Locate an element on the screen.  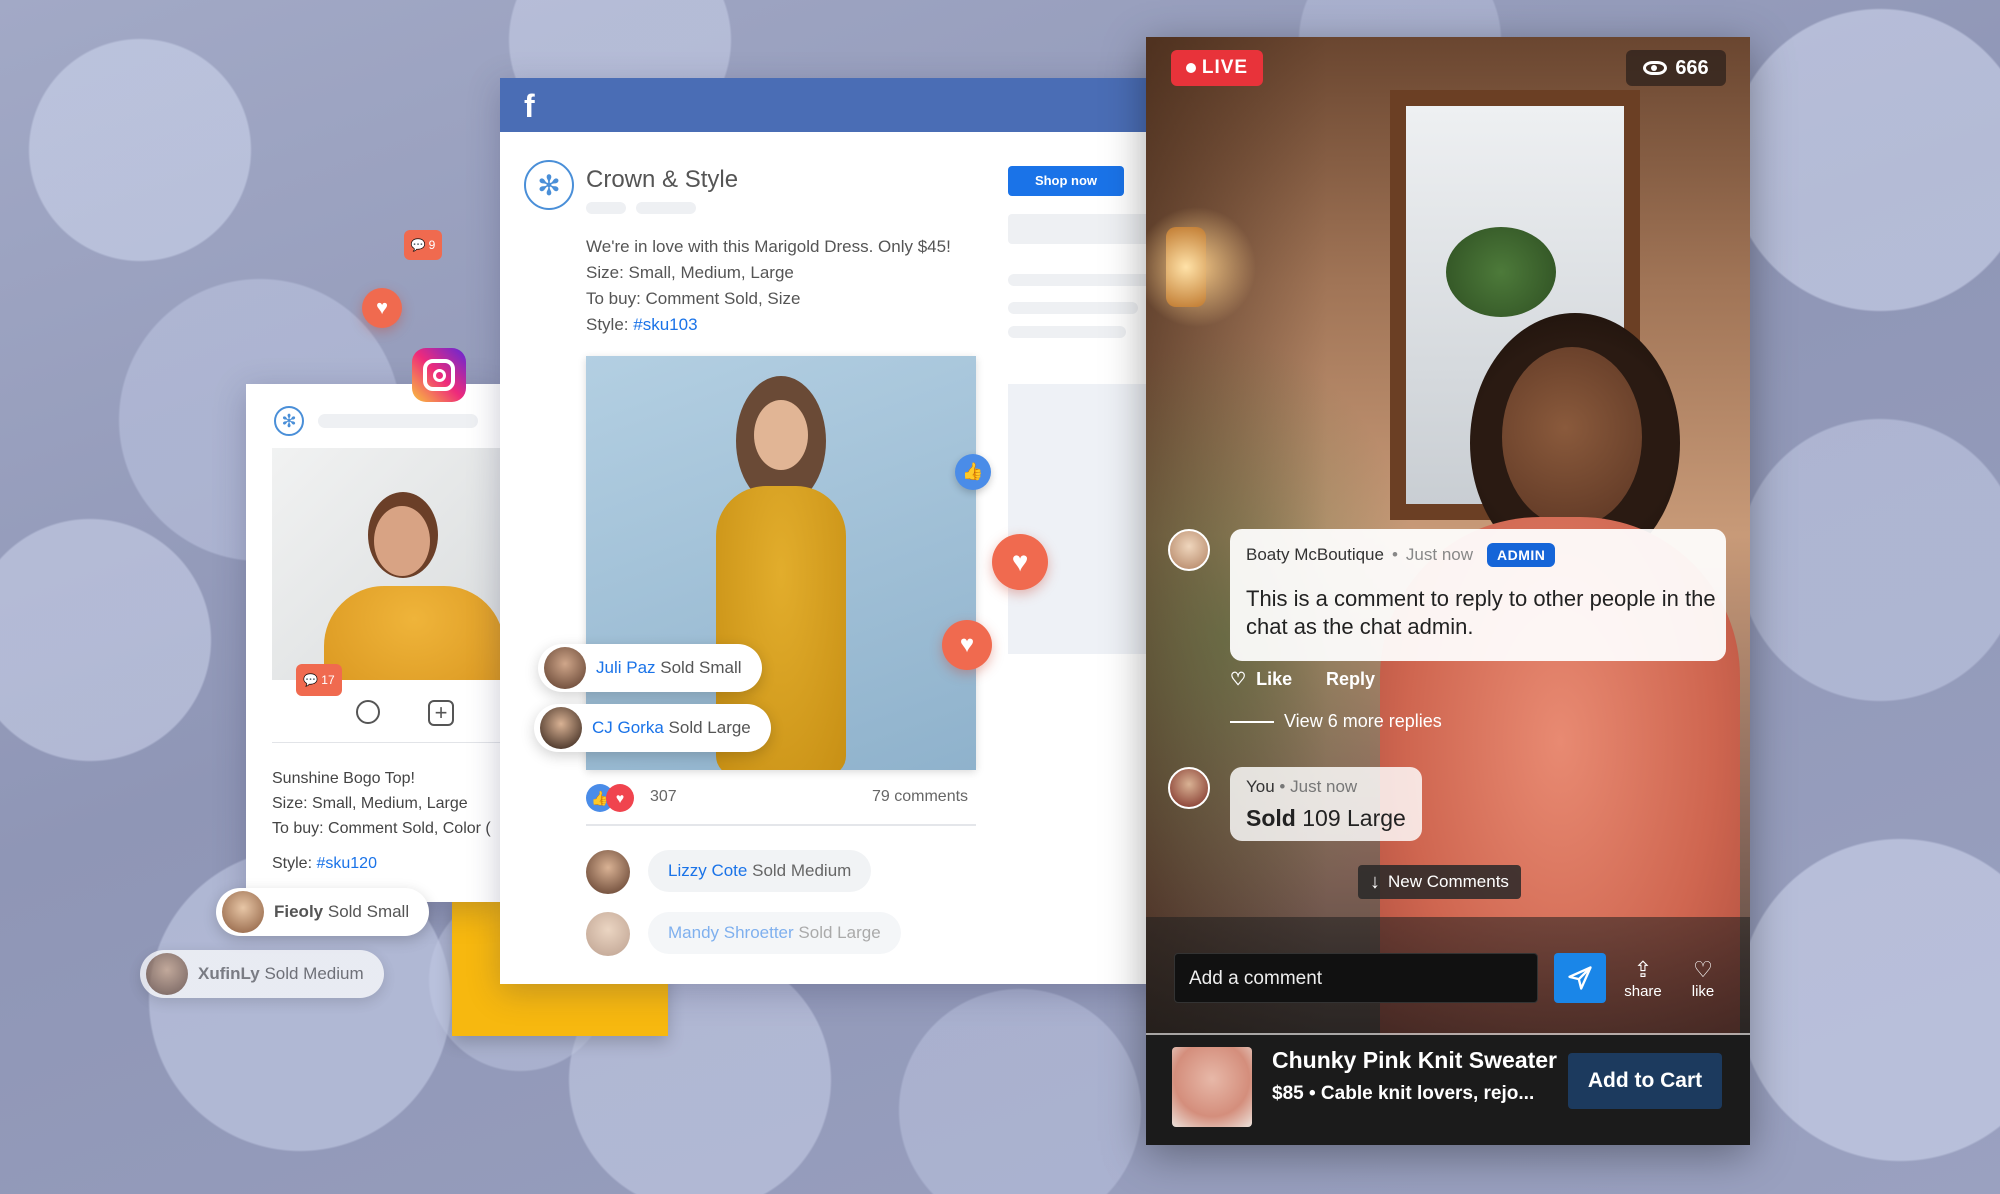
live-dot-icon is located at coordinates (1190, 68).